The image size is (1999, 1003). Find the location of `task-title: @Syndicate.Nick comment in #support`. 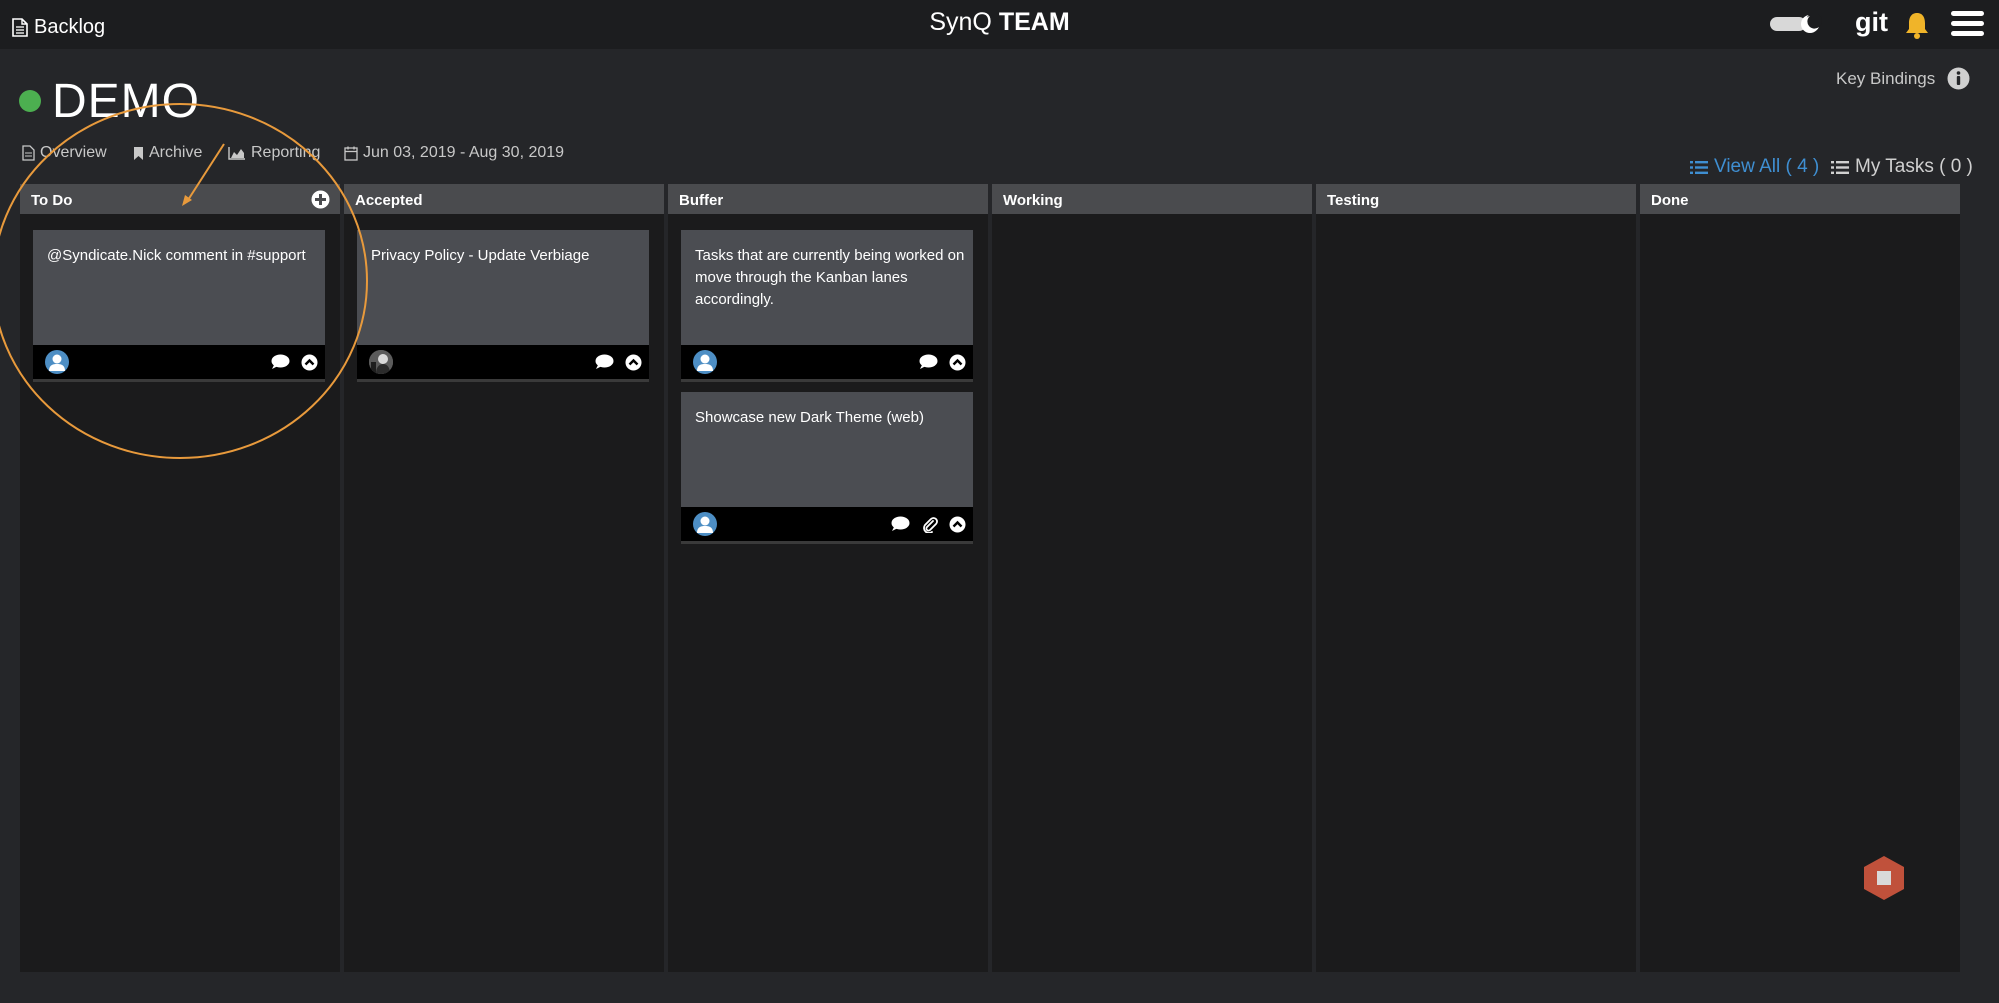

task-title: @Syndicate.Nick comment in #support is located at coordinates (176, 255).